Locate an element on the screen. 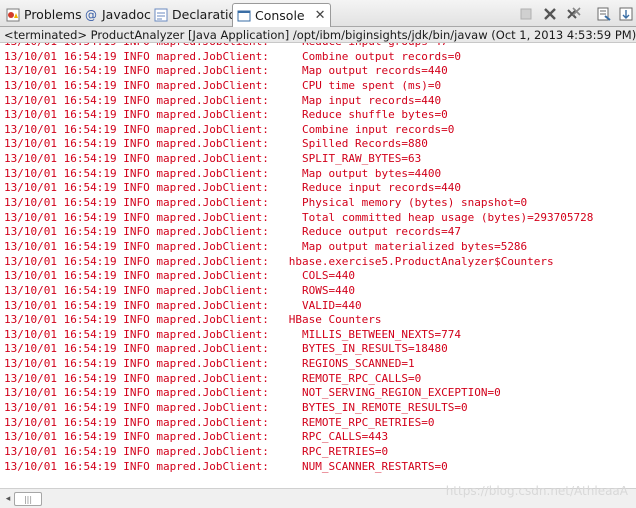 The image size is (636, 508). tab-javadoc-label: Javadoc is located at coordinates (126, 14).